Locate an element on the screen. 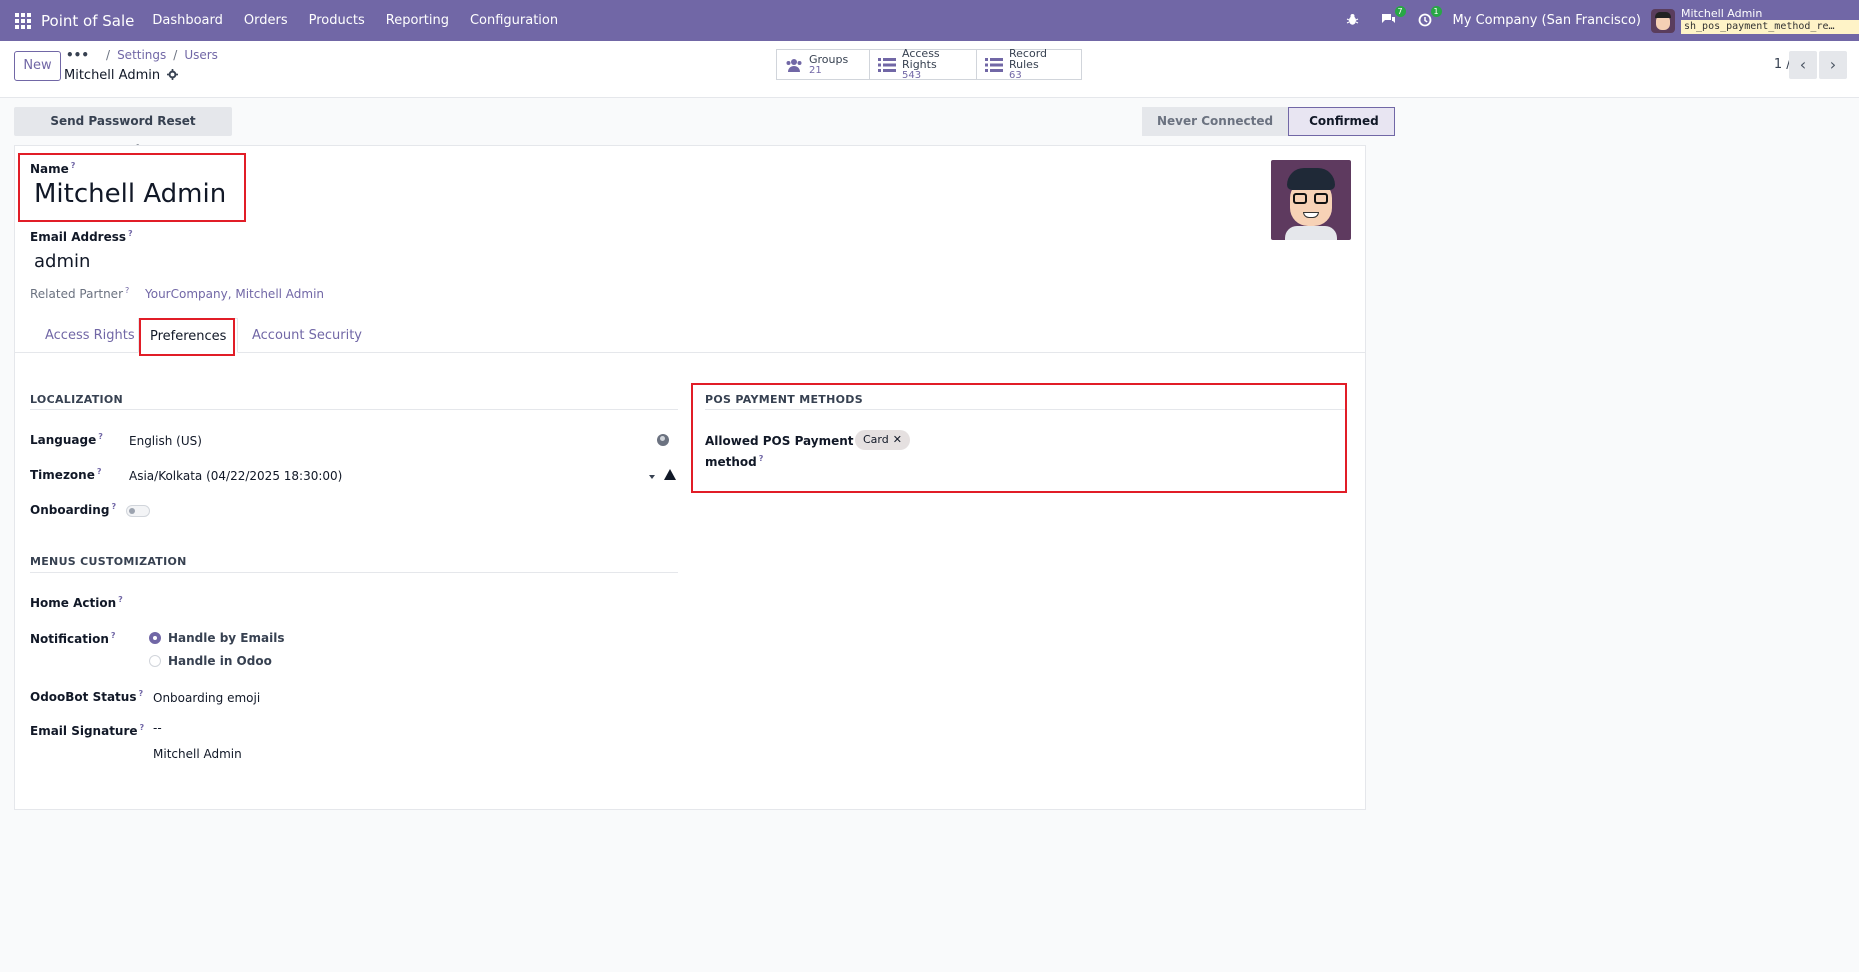 The width and height of the screenshot is (1859, 972). record-rules-smart-button: Record Rules 63 is located at coordinates (1029, 64).